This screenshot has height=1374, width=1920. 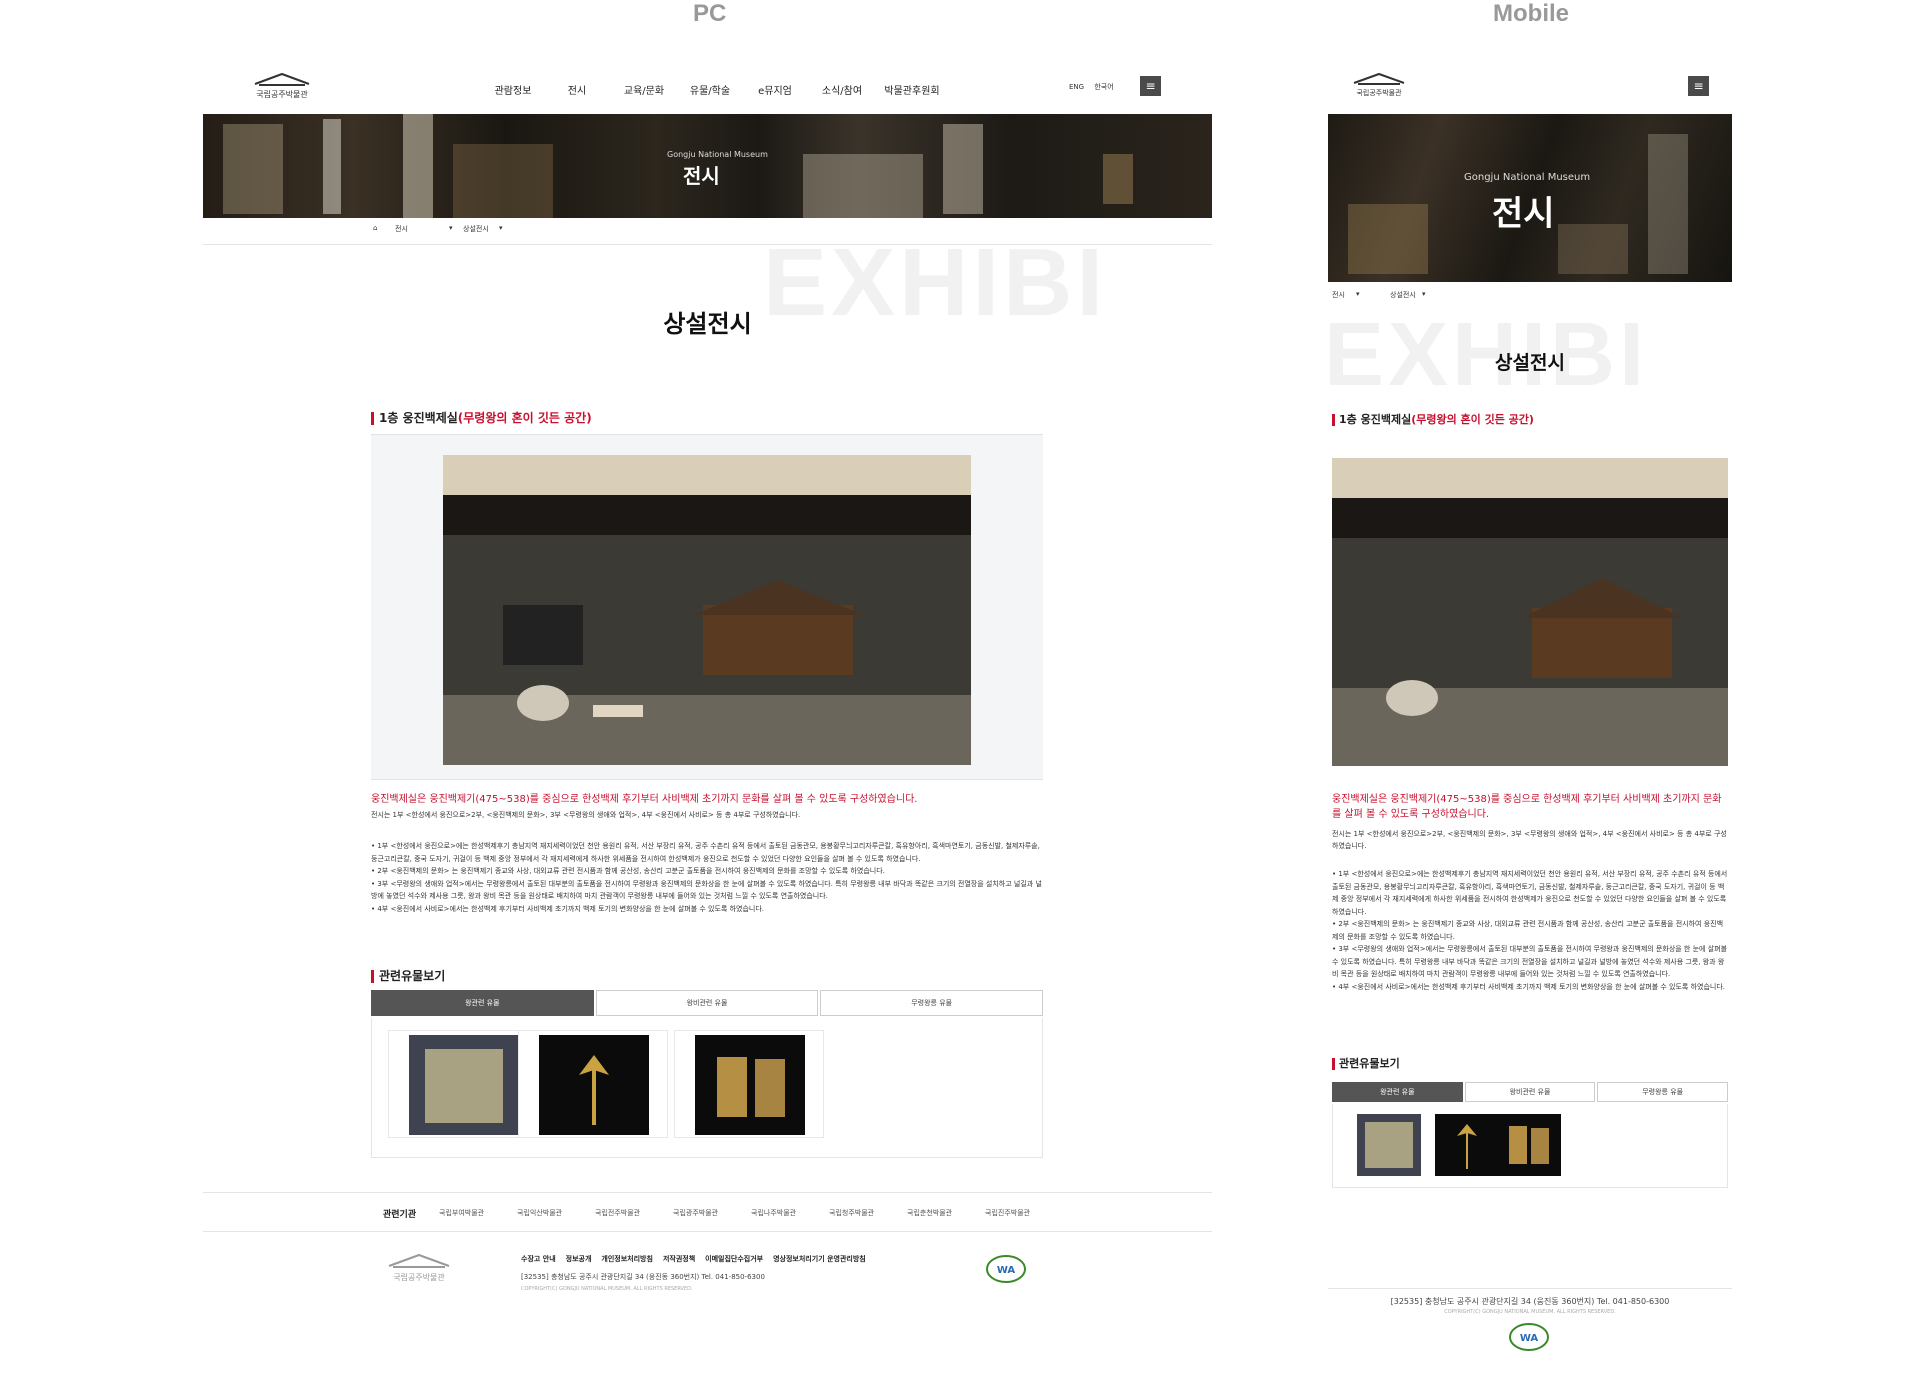 What do you see at coordinates (1375, 419) in the screenshot?
I see `section-title-main: 1층 웅진백제실` at bounding box center [1375, 419].